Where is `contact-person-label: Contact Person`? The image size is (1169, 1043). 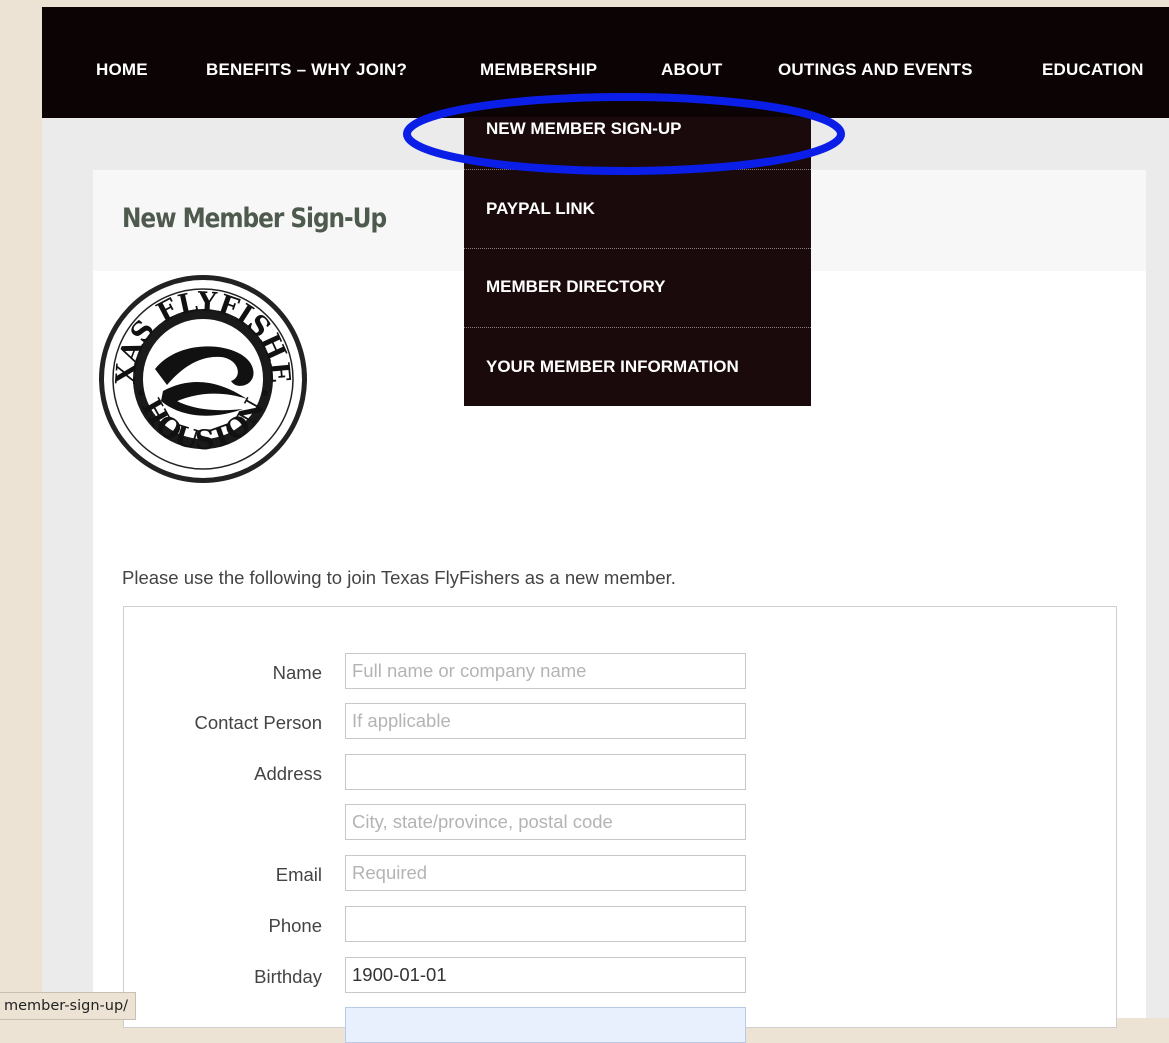 contact-person-label: Contact Person is located at coordinates (258, 722).